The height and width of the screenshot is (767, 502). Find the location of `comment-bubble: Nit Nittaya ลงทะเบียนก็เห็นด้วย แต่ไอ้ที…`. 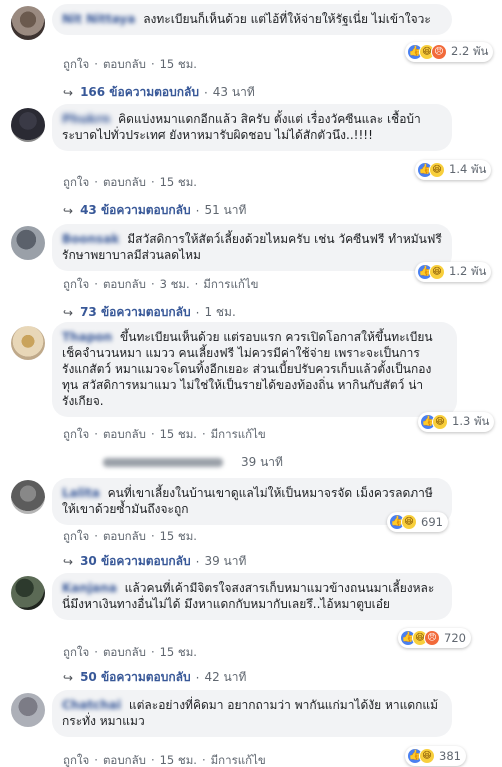

comment-bubble: Nit Nittaya ลงทะเบียนก็เห็นด้วย แต่ไอ้ที… is located at coordinates (252, 19).